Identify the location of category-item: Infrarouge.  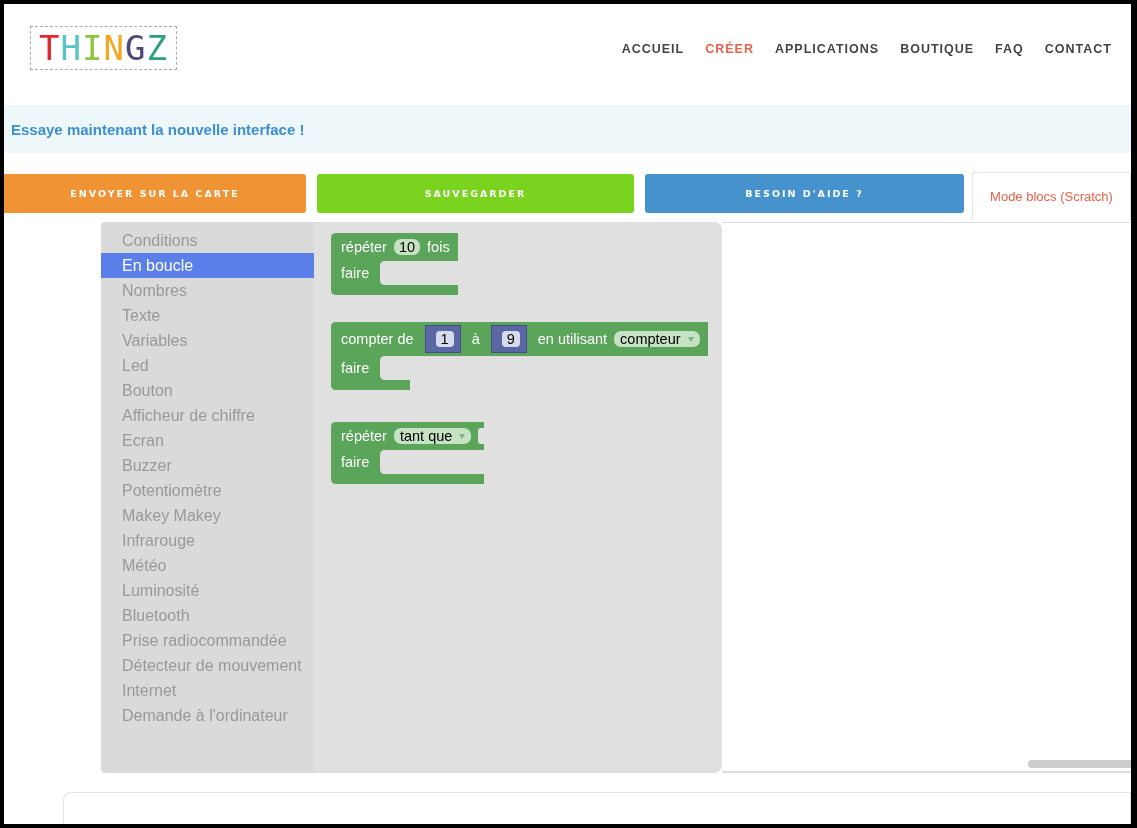
(207, 540).